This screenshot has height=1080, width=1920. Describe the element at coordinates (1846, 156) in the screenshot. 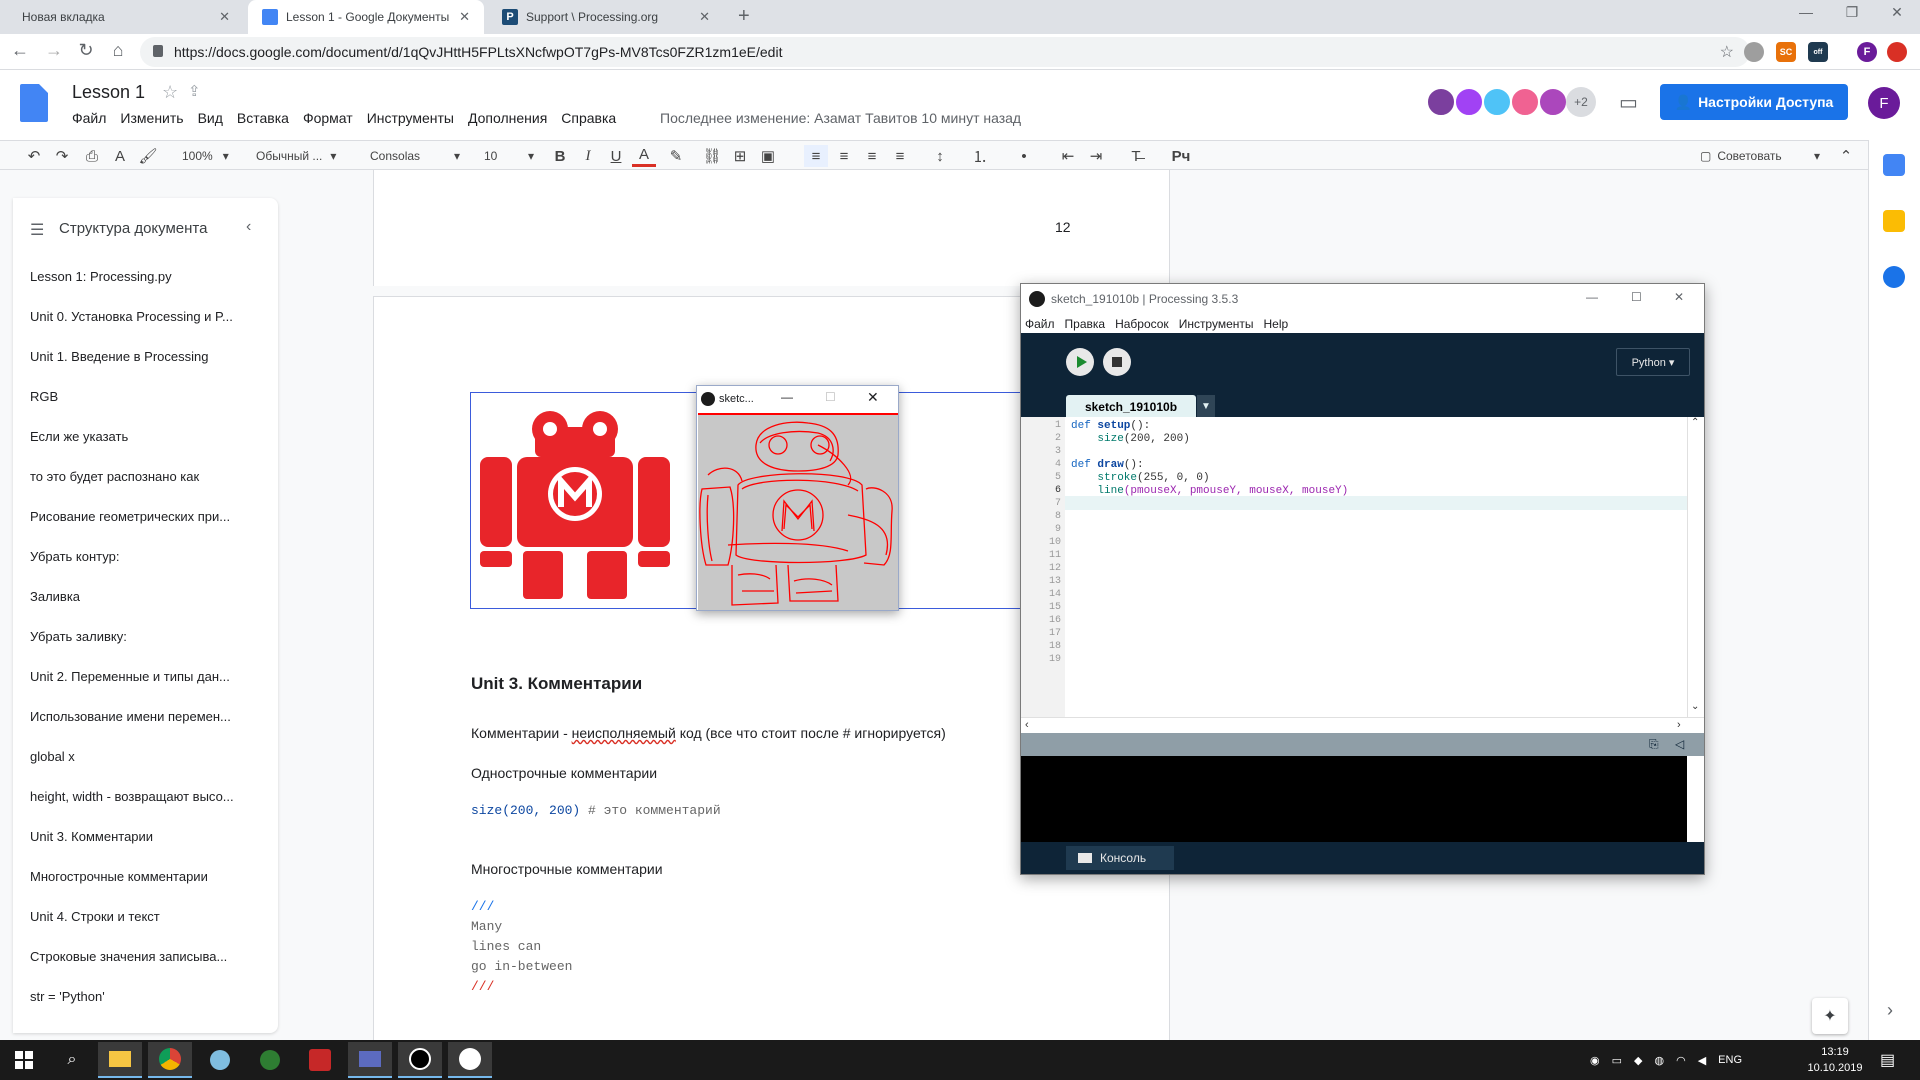

I see `collapse-menu-icon: ⌃` at that location.